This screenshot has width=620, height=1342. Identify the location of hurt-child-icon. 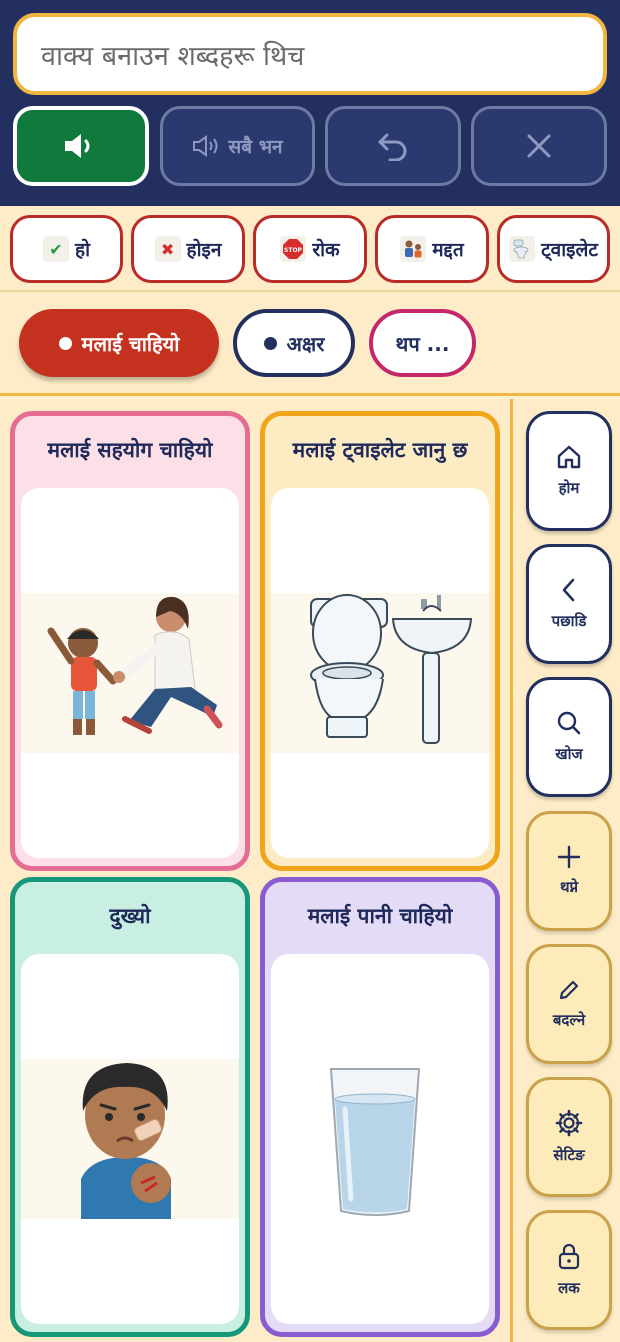
(130, 1139).